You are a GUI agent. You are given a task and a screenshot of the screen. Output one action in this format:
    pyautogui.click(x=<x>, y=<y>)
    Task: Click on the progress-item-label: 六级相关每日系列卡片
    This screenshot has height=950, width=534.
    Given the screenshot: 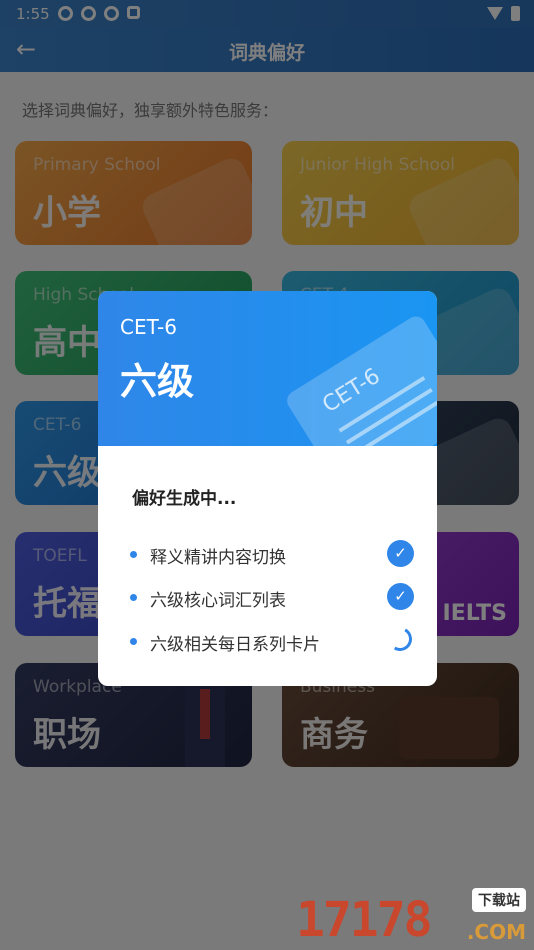 What is the action you would take?
    pyautogui.click(x=235, y=645)
    